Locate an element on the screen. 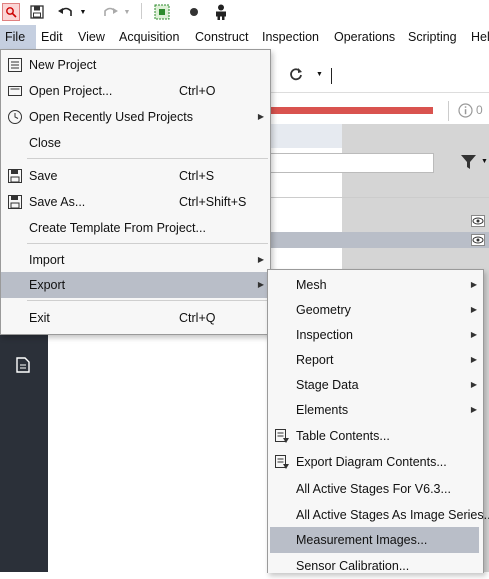 The height and width of the screenshot is (579, 489). diagram-export-icon is located at coordinates (282, 462).